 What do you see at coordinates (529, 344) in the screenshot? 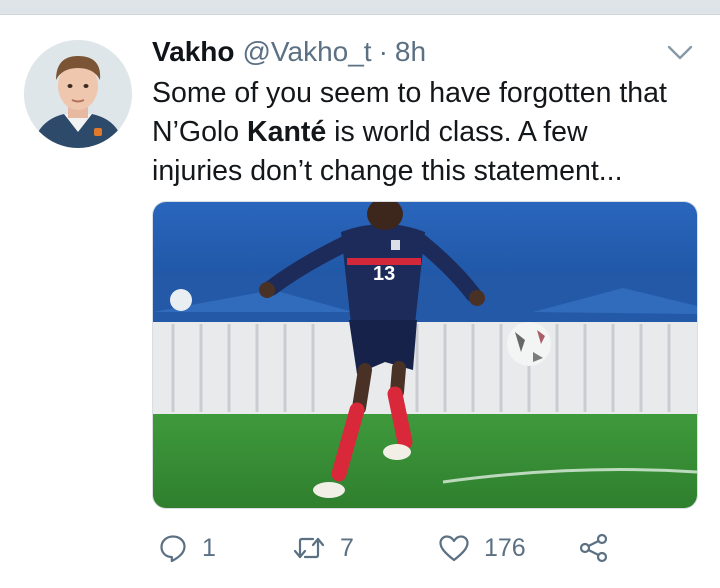
I see `football` at bounding box center [529, 344].